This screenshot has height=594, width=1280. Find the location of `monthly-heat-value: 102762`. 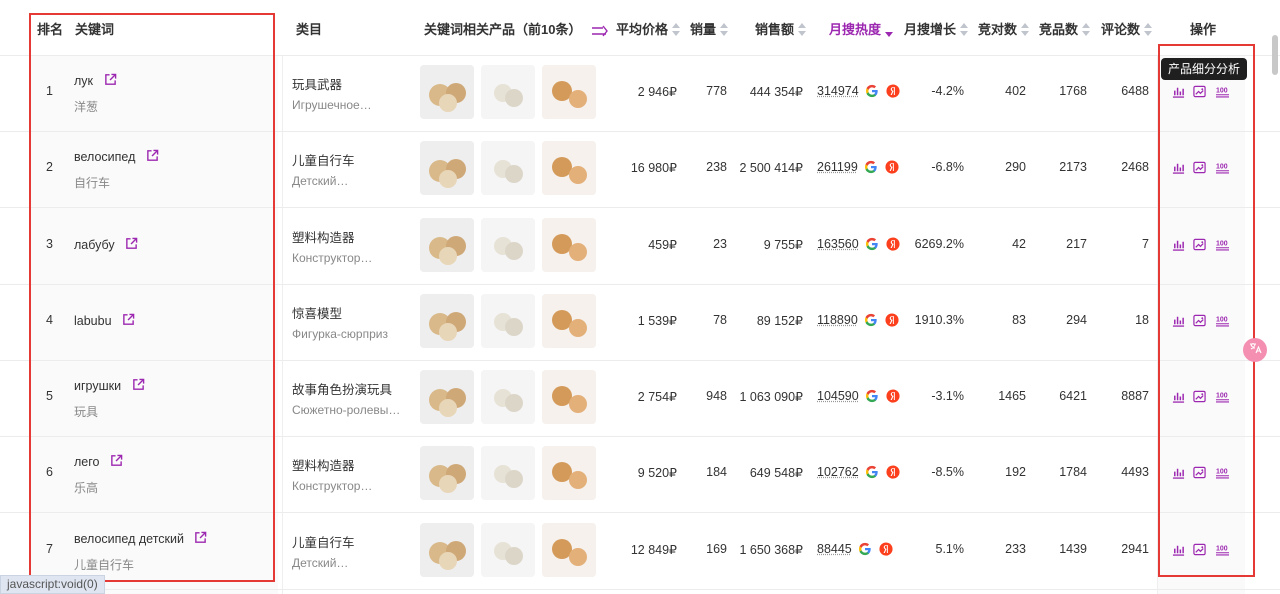

monthly-heat-value: 102762 is located at coordinates (838, 472).